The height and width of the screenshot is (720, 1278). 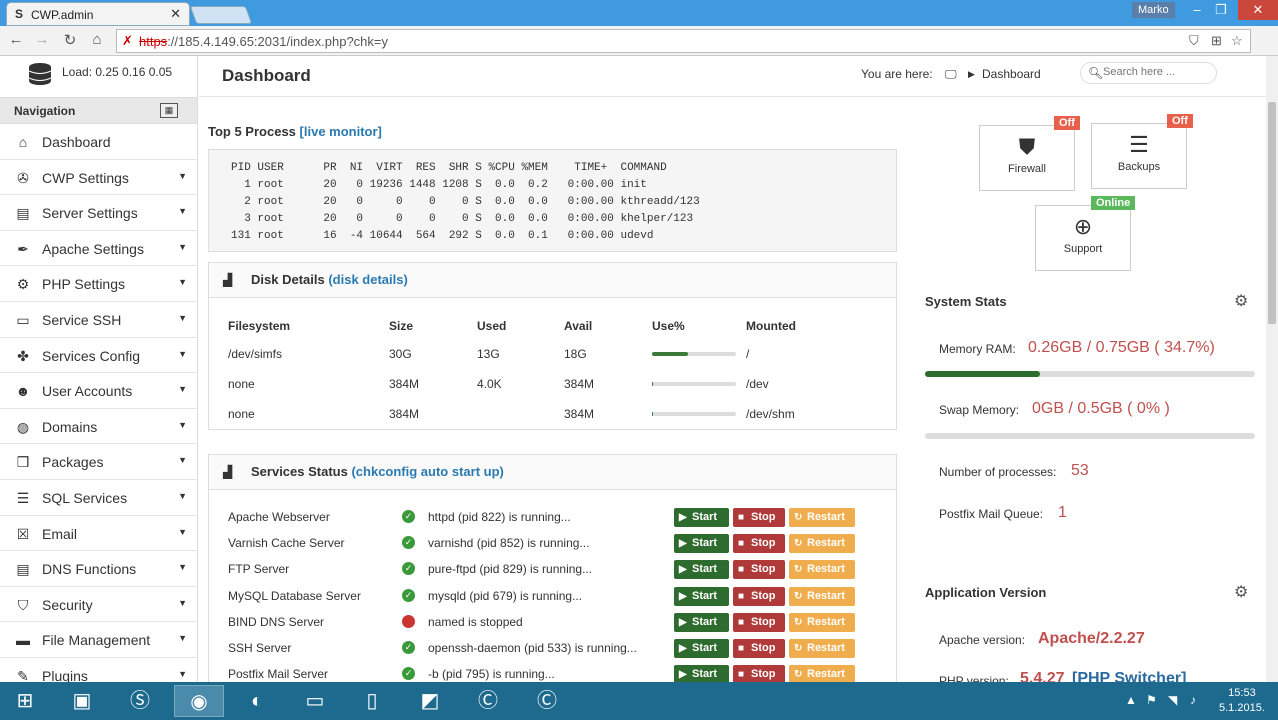 I want to click on disk-cell-mount: /, so click(x=748, y=354).